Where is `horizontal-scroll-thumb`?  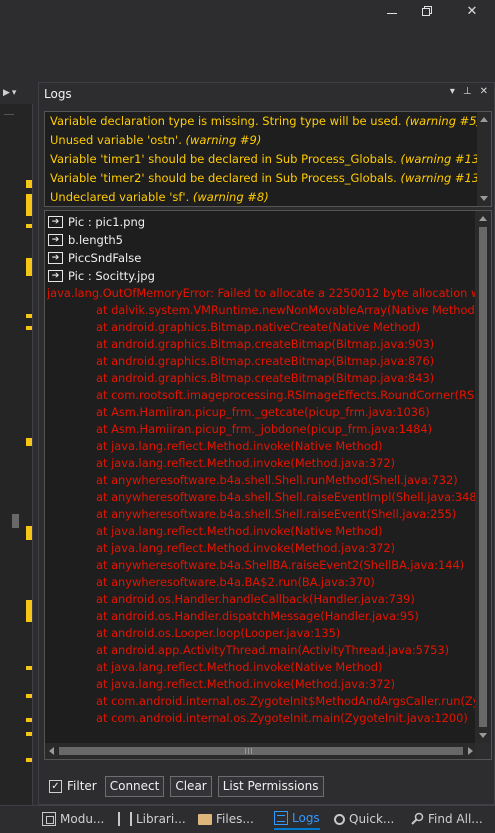
horizontal-scroll-thumb is located at coordinates (261, 751).